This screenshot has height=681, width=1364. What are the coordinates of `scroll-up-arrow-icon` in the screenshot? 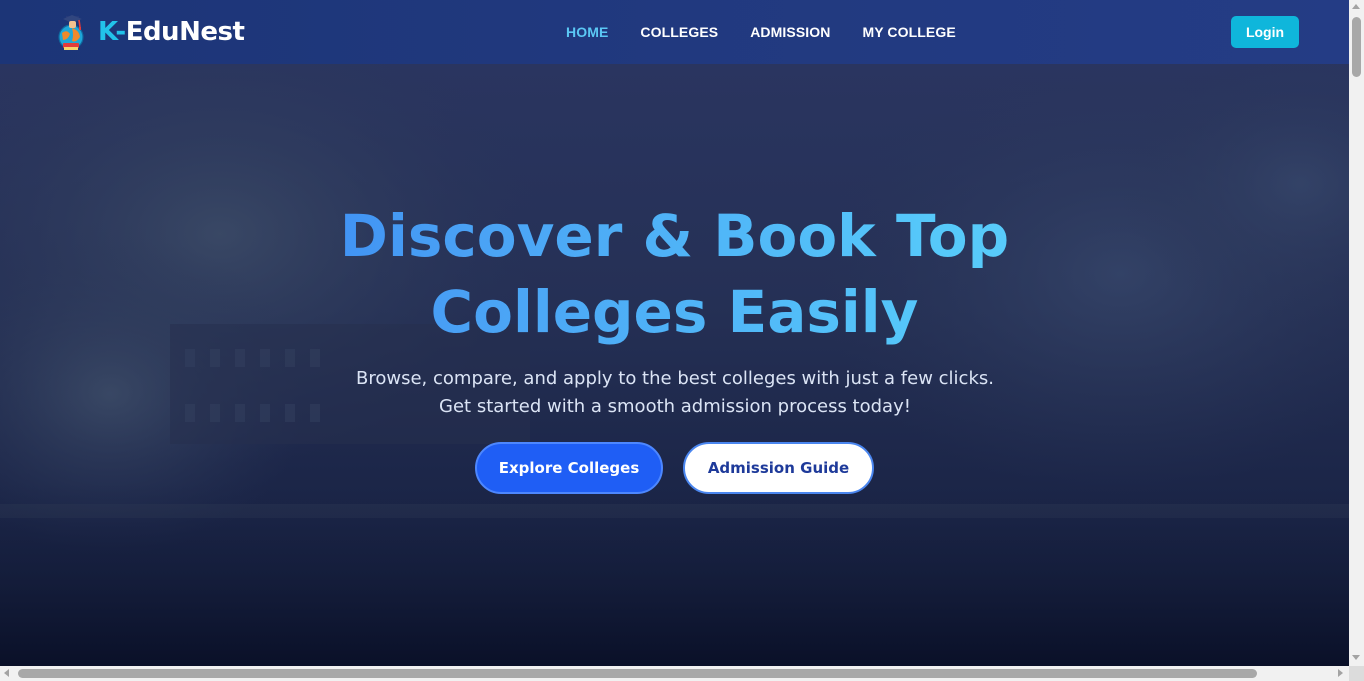 It's located at (1356, 6).